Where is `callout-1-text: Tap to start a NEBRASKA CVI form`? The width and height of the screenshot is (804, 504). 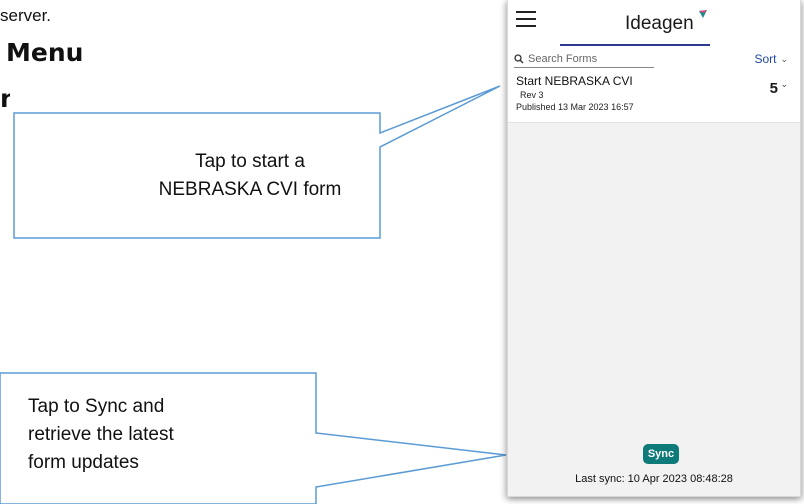
callout-1-text: Tap to start a NEBRASKA CVI form is located at coordinates (250, 176).